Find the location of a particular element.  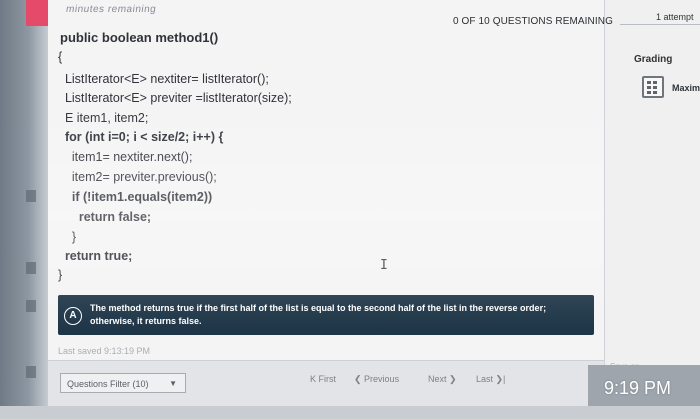

last-label: Last is located at coordinates (485, 379).